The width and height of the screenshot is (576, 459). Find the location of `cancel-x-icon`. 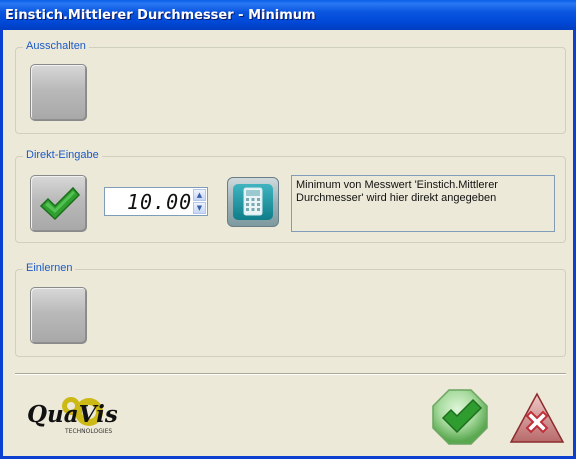

cancel-x-icon is located at coordinates (537, 417).